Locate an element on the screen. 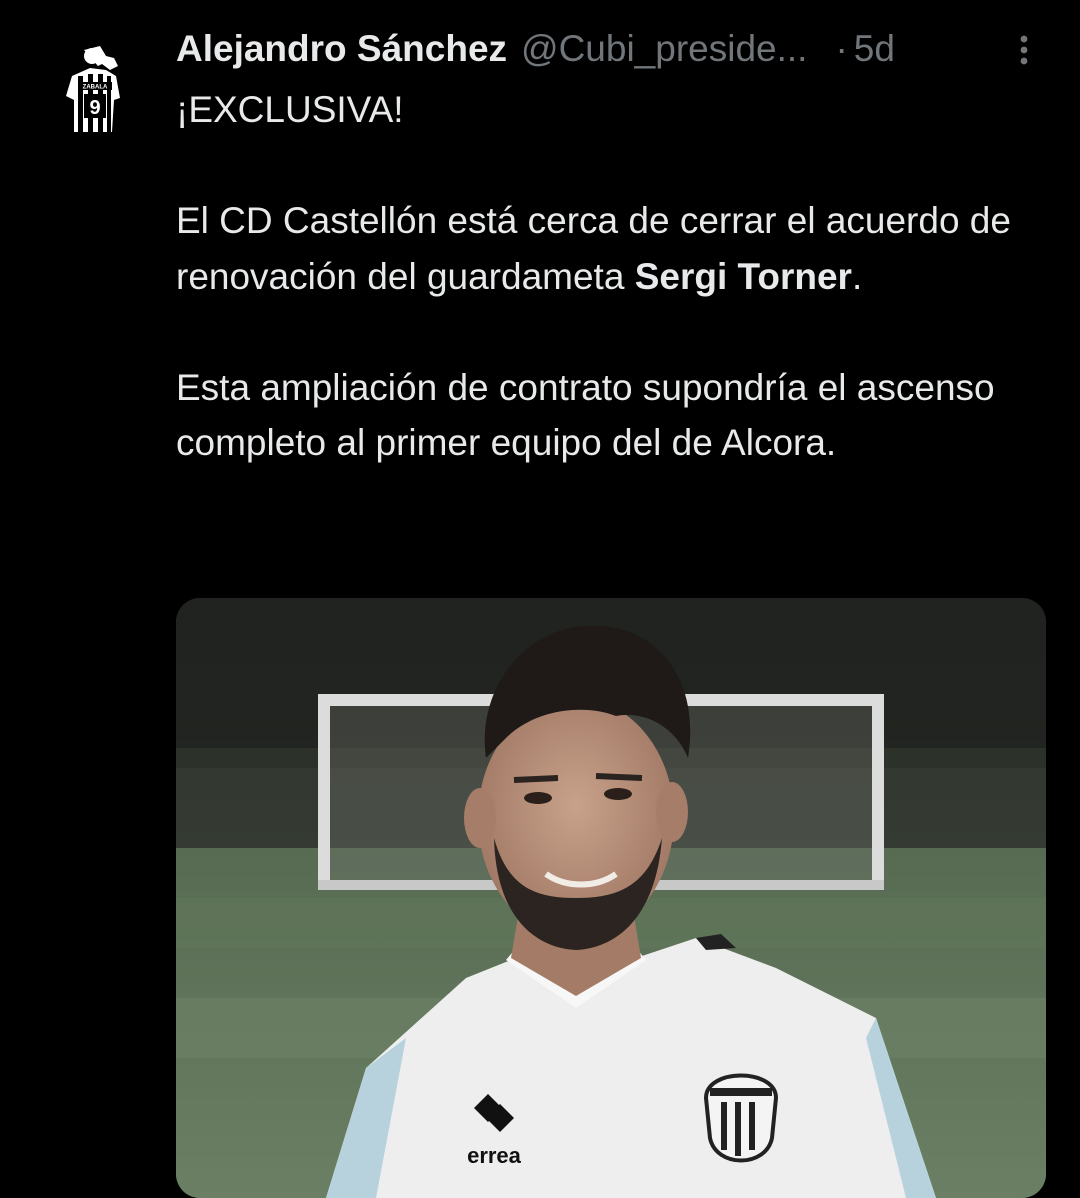 The image size is (1080, 1198). tweet-text-line1: ¡EXCLUSIVA! is located at coordinates (290, 109).